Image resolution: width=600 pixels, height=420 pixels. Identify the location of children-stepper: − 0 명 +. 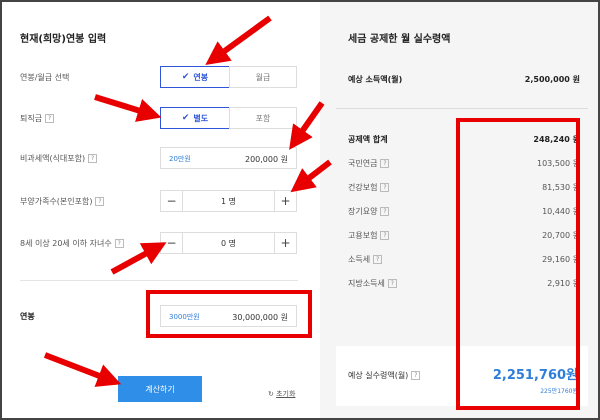
(228, 243).